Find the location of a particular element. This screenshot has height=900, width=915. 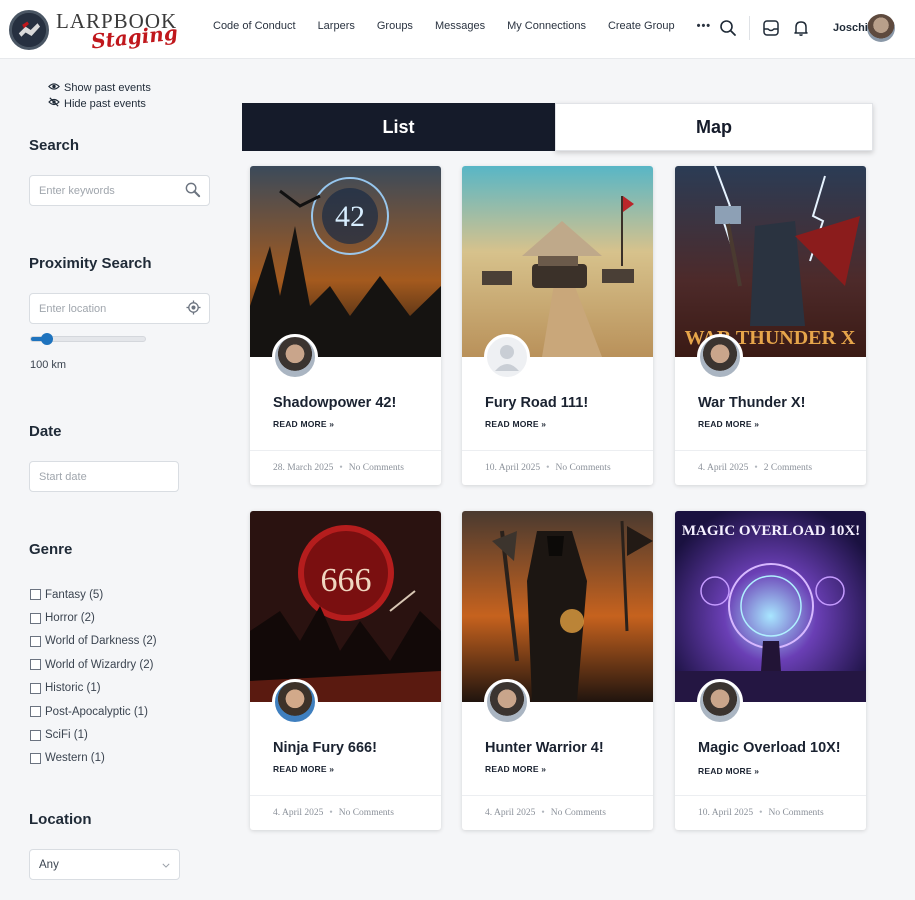

genre-label: World of Wizardry (2) is located at coordinates (99, 664).